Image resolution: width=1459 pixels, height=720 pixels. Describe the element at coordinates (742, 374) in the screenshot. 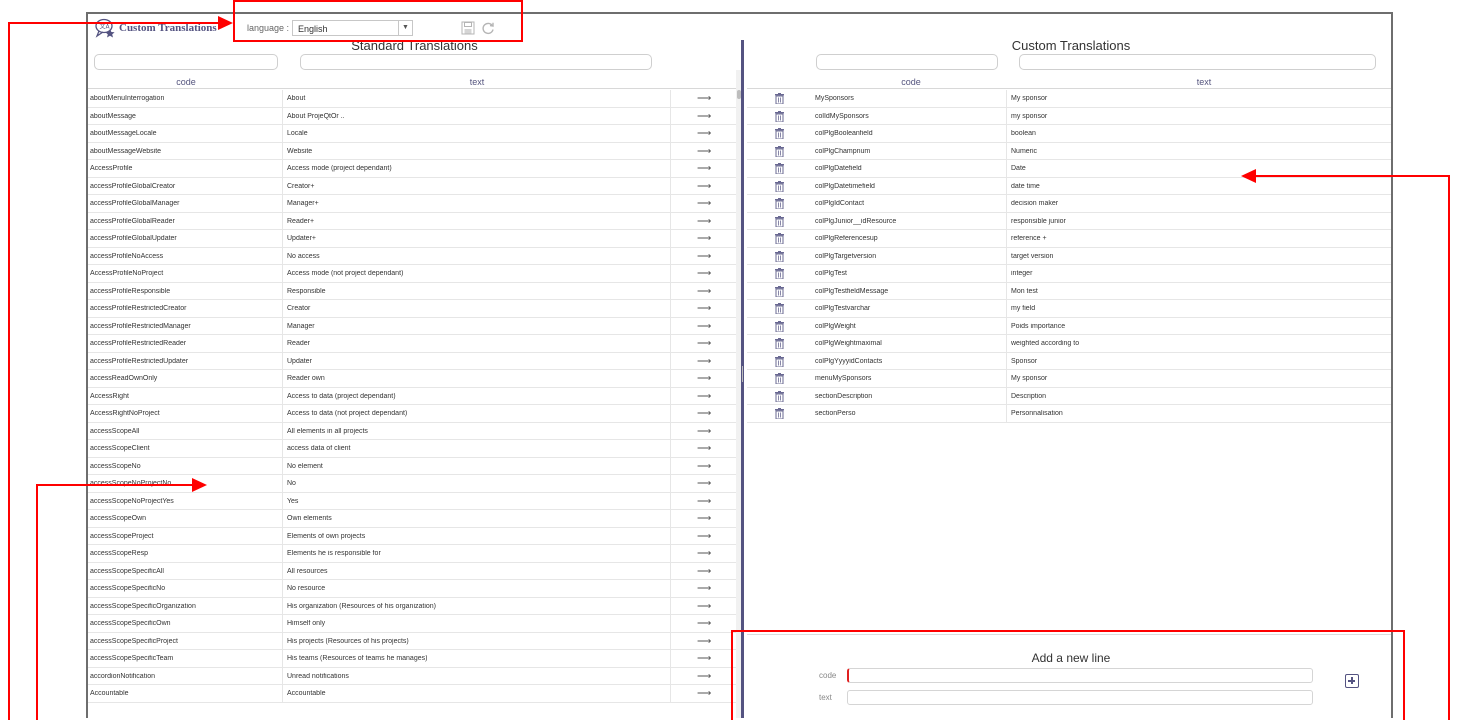

I see `pane-splitter-grip` at that location.